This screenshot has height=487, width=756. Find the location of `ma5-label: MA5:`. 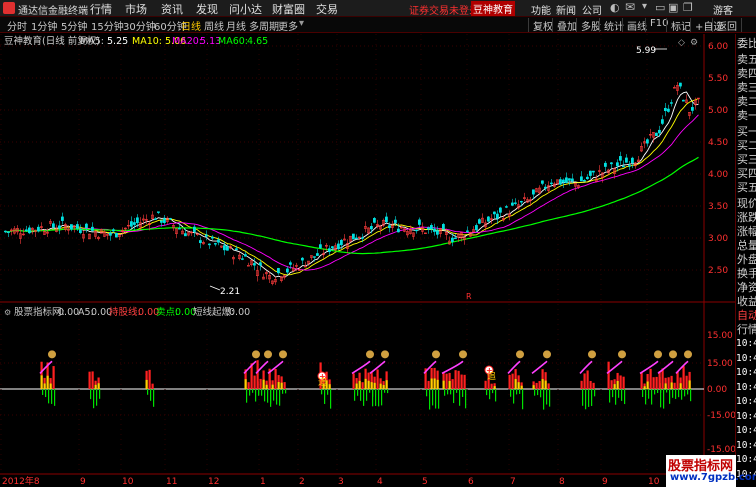

ma5-label: MA5: is located at coordinates (92, 41).